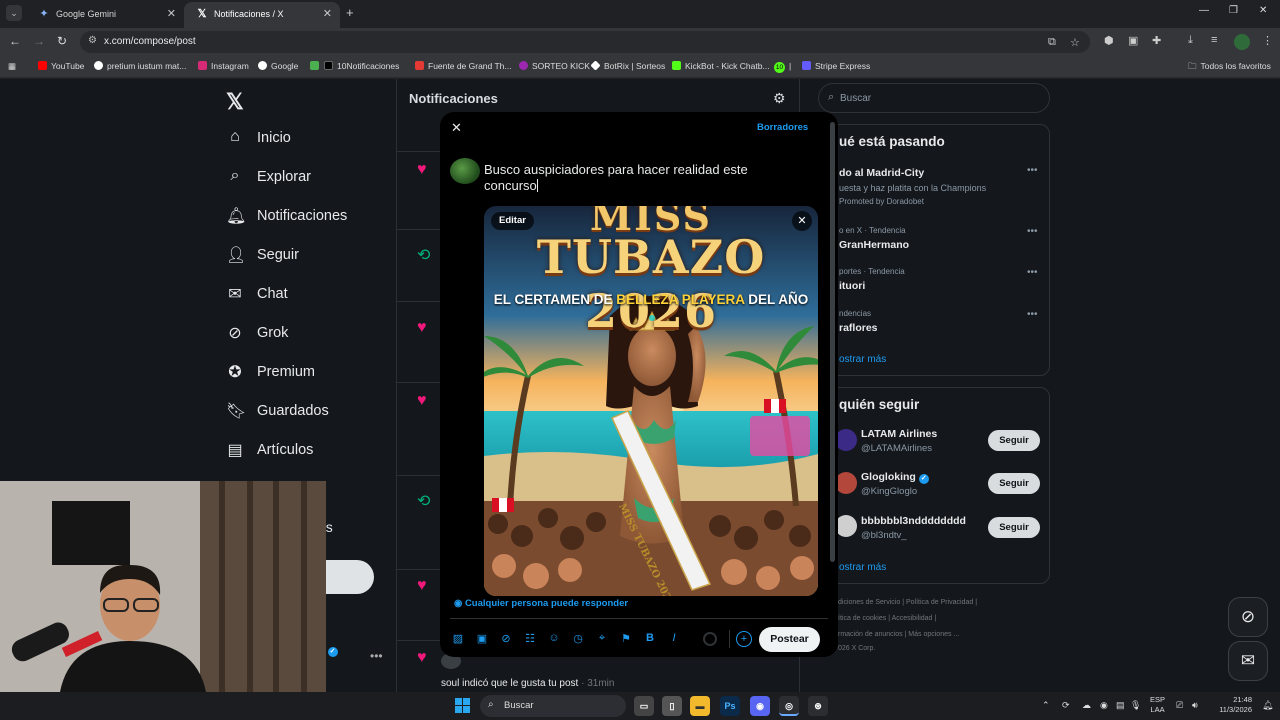 This screenshot has height=720, width=1280. I want to click on close-window-icon: ✕, so click(1263, 10).